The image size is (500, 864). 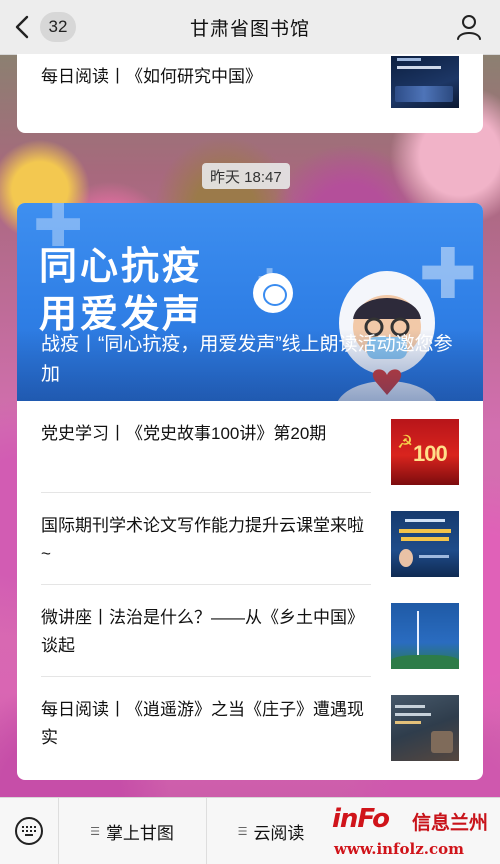 I want to click on article-title: 每日阅读丨《逍遥游》之当《庄子》遭遇现实, so click(x=202, y=723).